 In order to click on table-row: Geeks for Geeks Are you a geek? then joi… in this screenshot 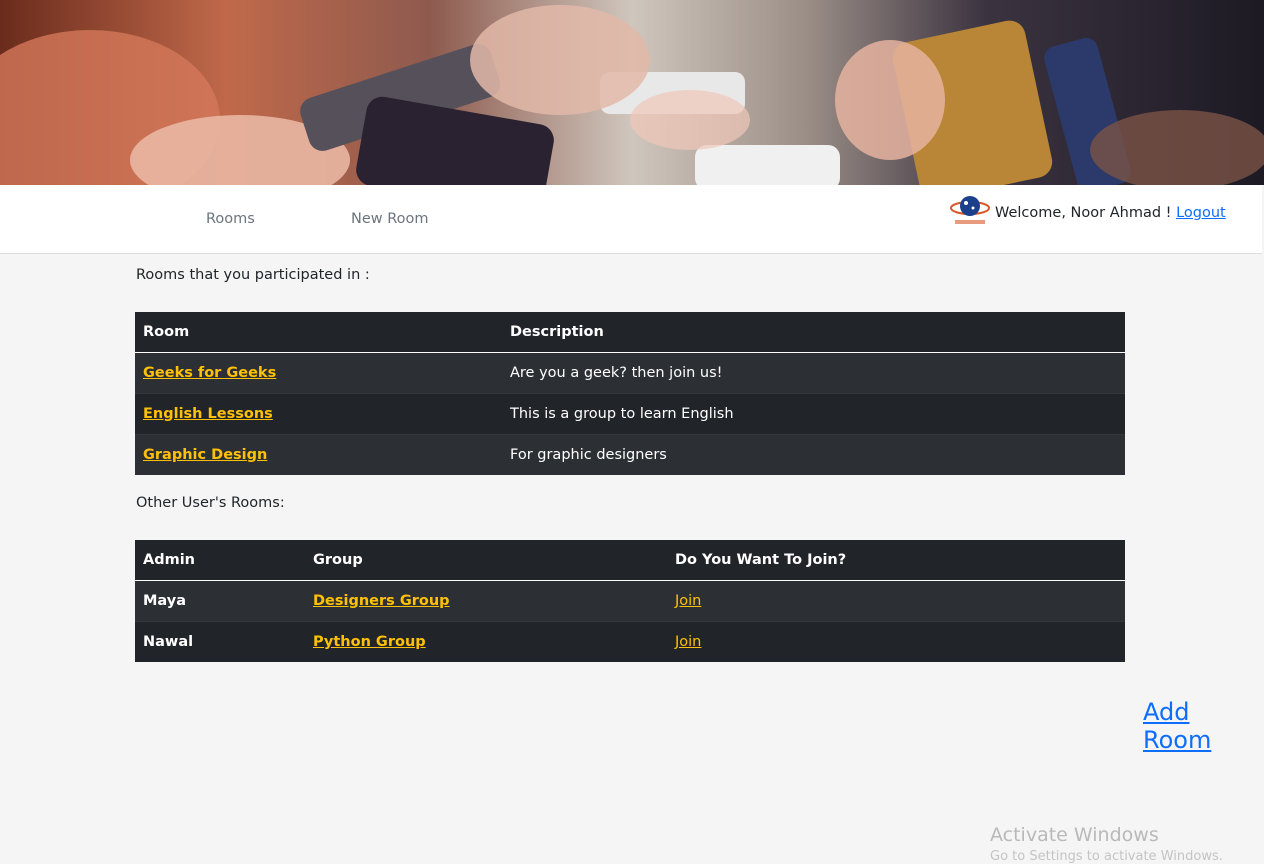, I will do `click(630, 372)`.